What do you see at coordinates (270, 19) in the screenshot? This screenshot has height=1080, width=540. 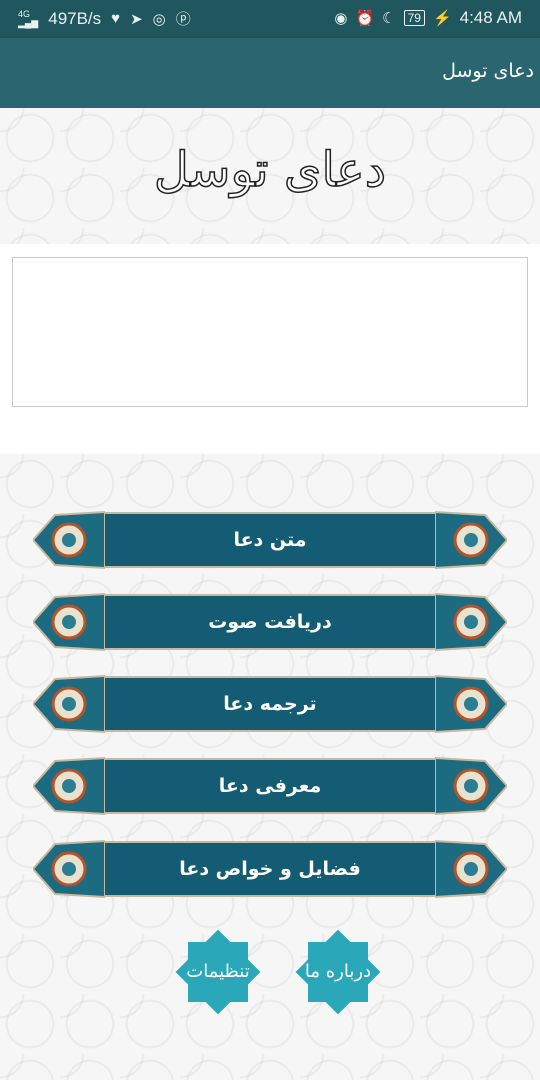 I see `status-bar: 4G ▂▄▆ 497B/s ♥ ➤ ◎ ⓟ ◉ ⏰ ☾ 79 ⚡ 4:48 AM` at bounding box center [270, 19].